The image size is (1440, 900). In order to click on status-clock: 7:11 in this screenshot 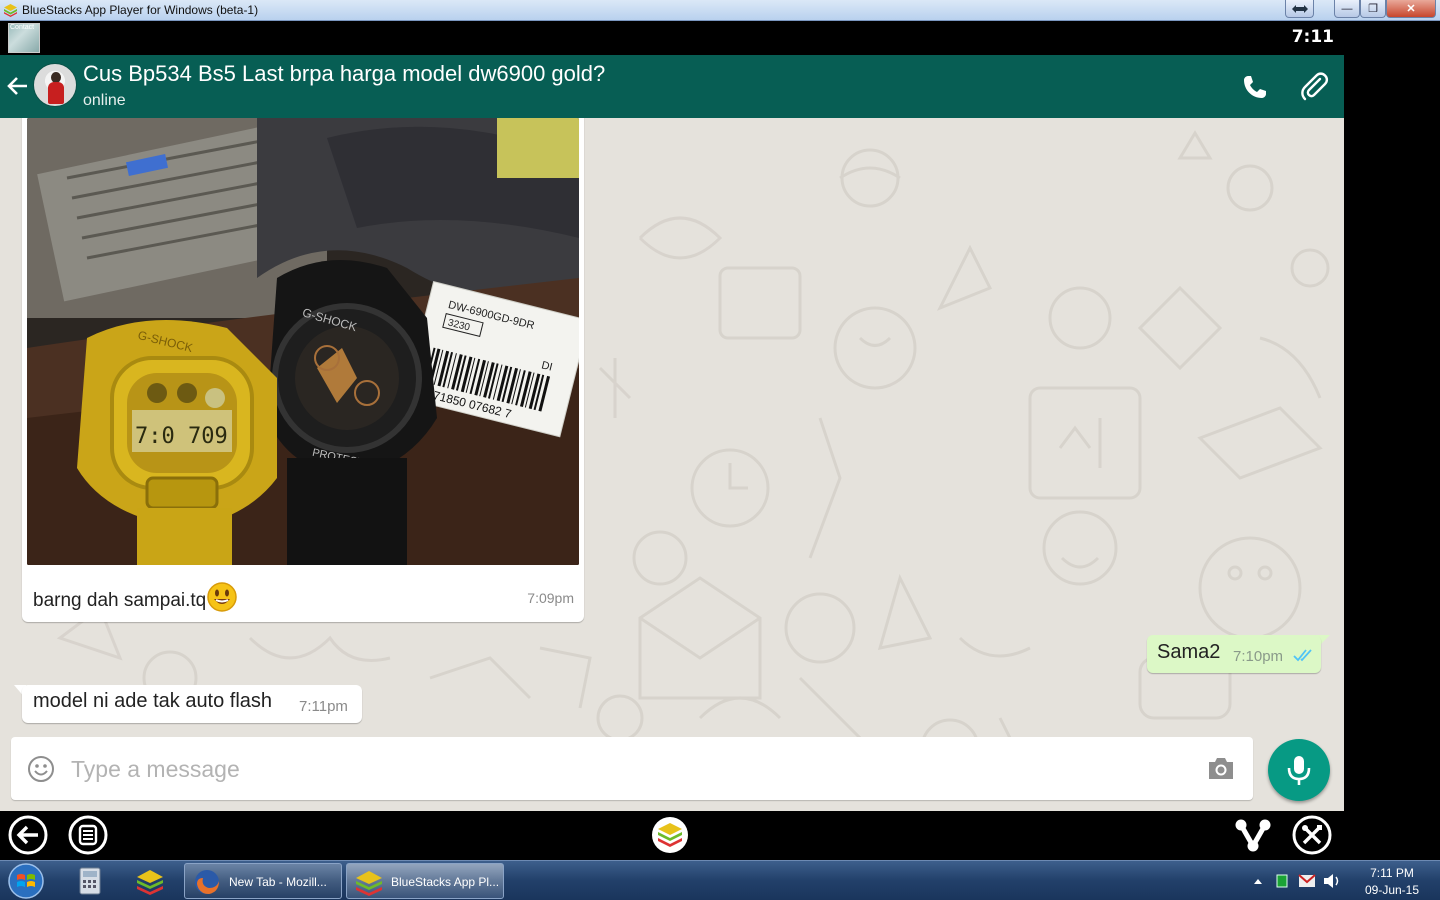, I will do `click(1312, 37)`.